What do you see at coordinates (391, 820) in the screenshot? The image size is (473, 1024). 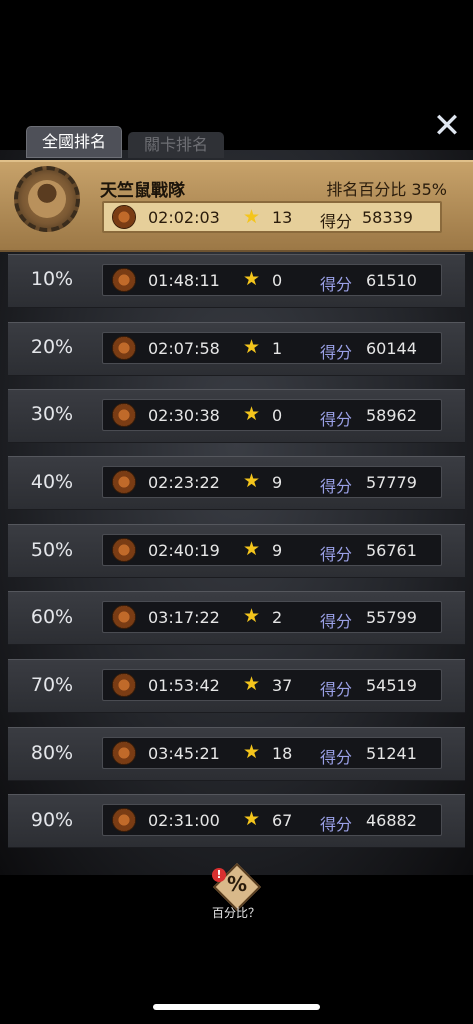 I see `row-score: 46882` at bounding box center [391, 820].